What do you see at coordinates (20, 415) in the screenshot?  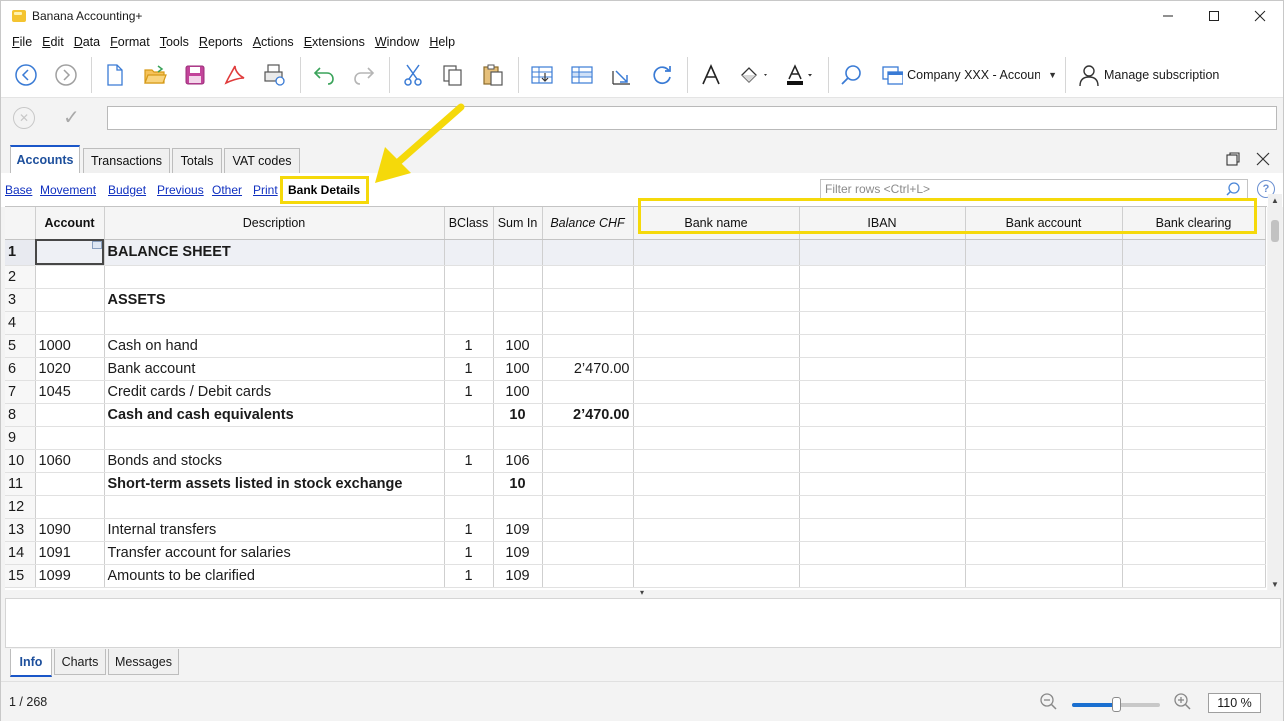 I see `row-number: 8` at bounding box center [20, 415].